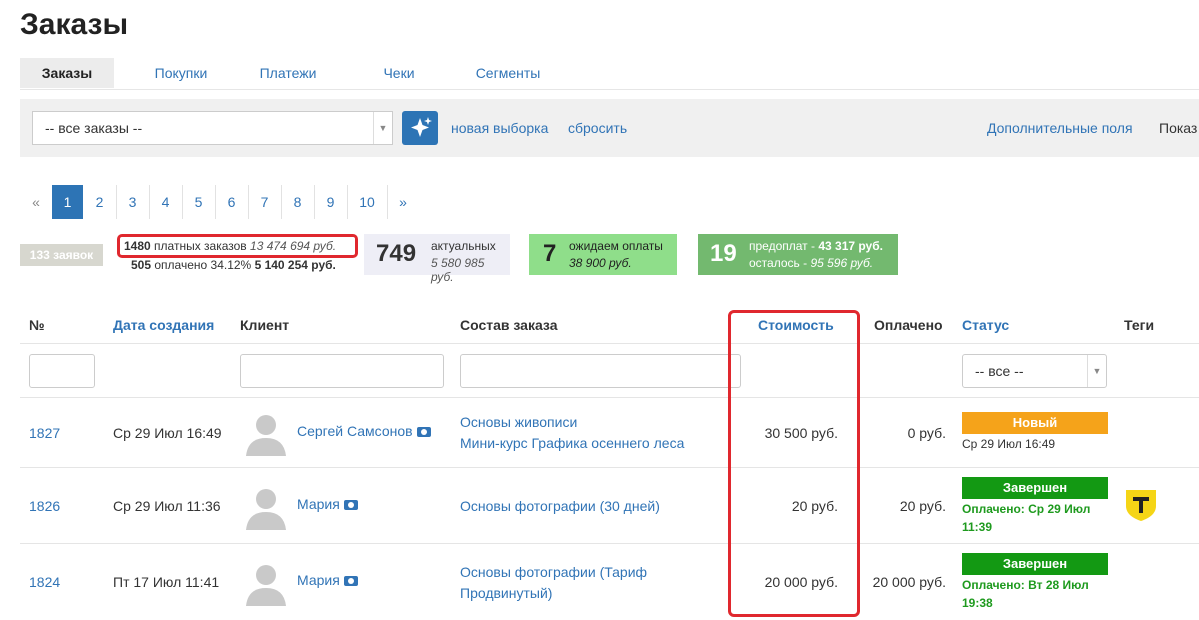 This screenshot has width=1199, height=620. I want to click on cost-column-highlight, so click(794, 463).